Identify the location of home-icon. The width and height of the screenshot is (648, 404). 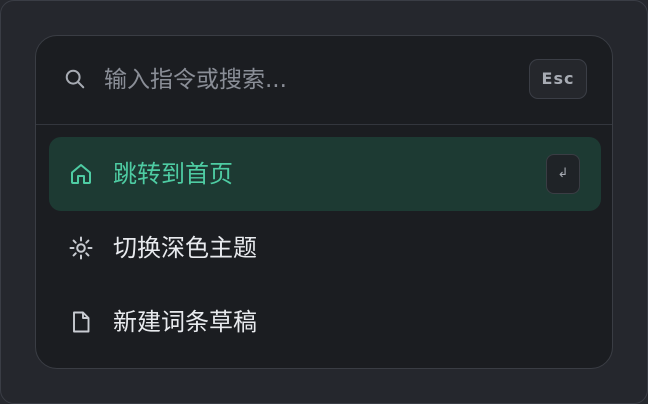
(81, 174).